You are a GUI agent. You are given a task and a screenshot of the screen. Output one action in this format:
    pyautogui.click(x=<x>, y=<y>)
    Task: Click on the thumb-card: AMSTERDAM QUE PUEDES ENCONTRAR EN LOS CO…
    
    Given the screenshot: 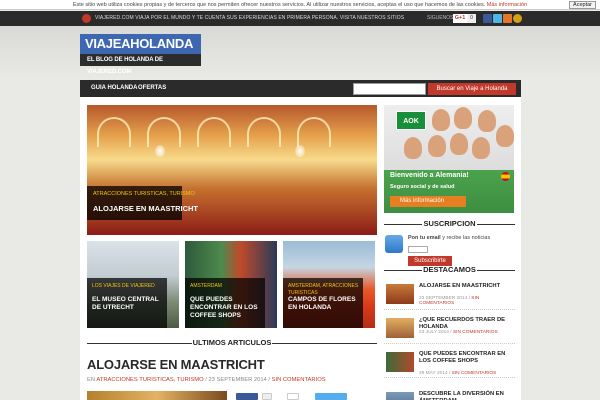 What is the action you would take?
    pyautogui.click(x=231, y=284)
    